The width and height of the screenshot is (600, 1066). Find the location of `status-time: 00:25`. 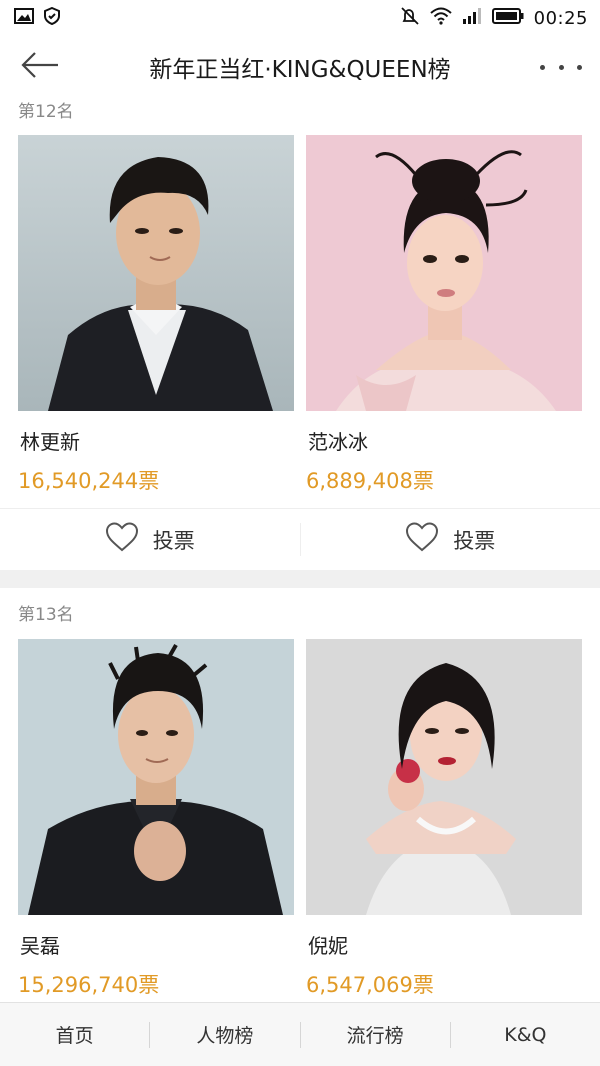

status-time: 00:25 is located at coordinates (560, 18).